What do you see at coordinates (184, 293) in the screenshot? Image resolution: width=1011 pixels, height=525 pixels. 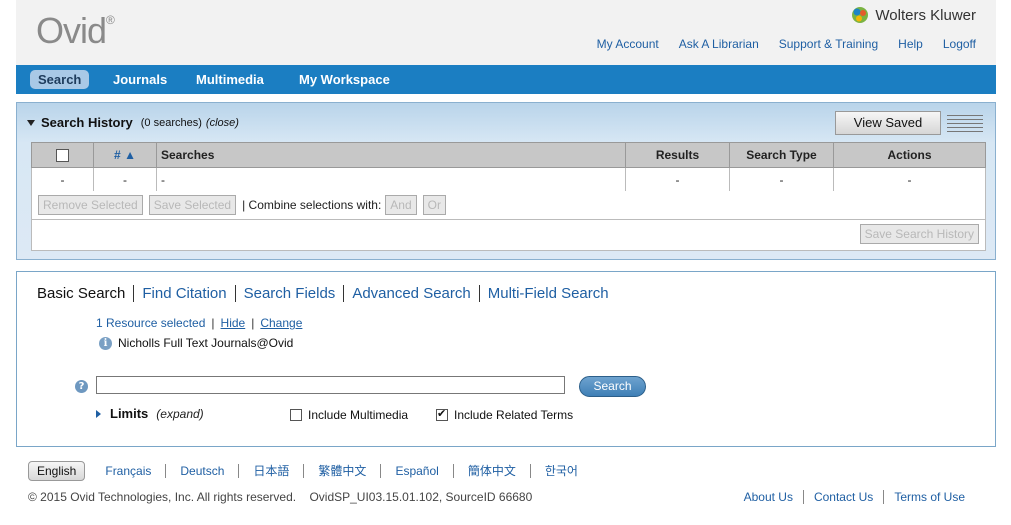 I see `tab-find-citation: Find Citation` at bounding box center [184, 293].